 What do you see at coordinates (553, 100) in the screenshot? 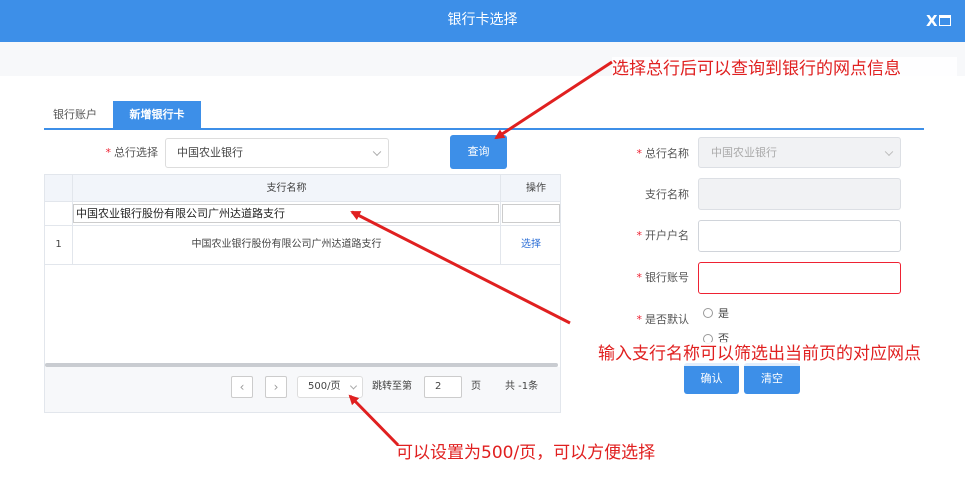
I see `arrow-to-query-button` at bounding box center [553, 100].